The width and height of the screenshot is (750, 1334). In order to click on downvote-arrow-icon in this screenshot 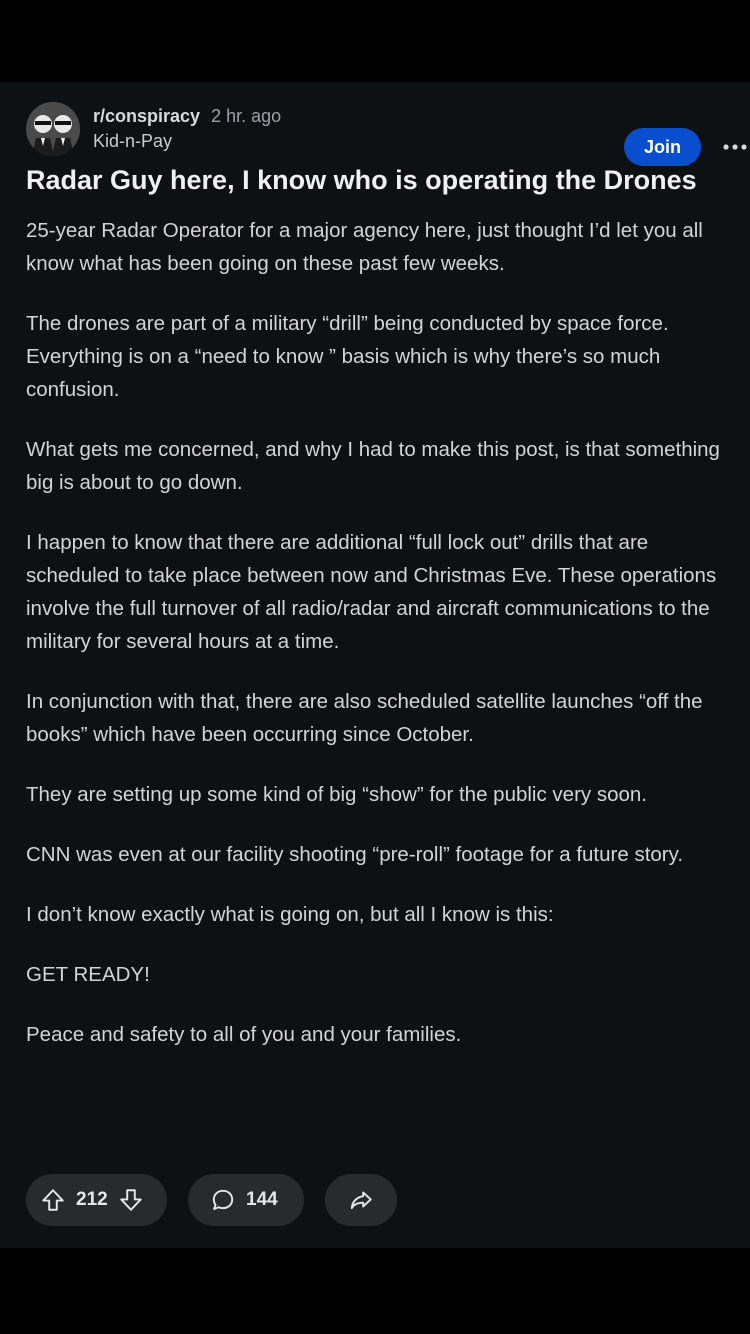, I will do `click(131, 1200)`.